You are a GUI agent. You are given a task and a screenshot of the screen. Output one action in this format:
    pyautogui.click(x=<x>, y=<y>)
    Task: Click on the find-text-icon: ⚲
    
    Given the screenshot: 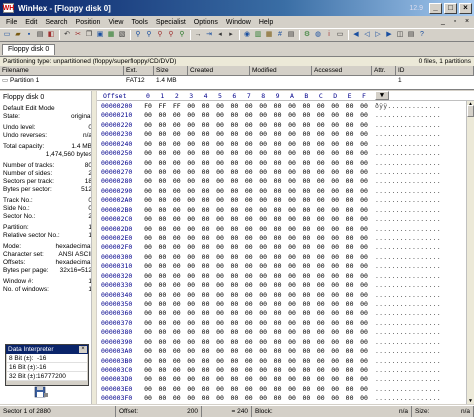 What is the action you would take?
    pyautogui.click(x=138, y=35)
    